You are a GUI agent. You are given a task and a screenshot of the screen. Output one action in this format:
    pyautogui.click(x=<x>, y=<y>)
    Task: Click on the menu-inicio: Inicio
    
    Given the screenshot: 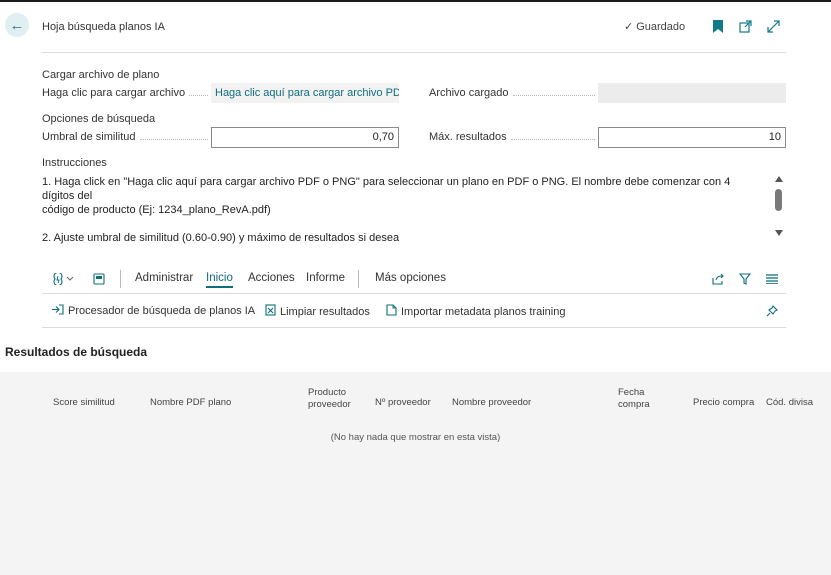 What is the action you would take?
    pyautogui.click(x=219, y=280)
    